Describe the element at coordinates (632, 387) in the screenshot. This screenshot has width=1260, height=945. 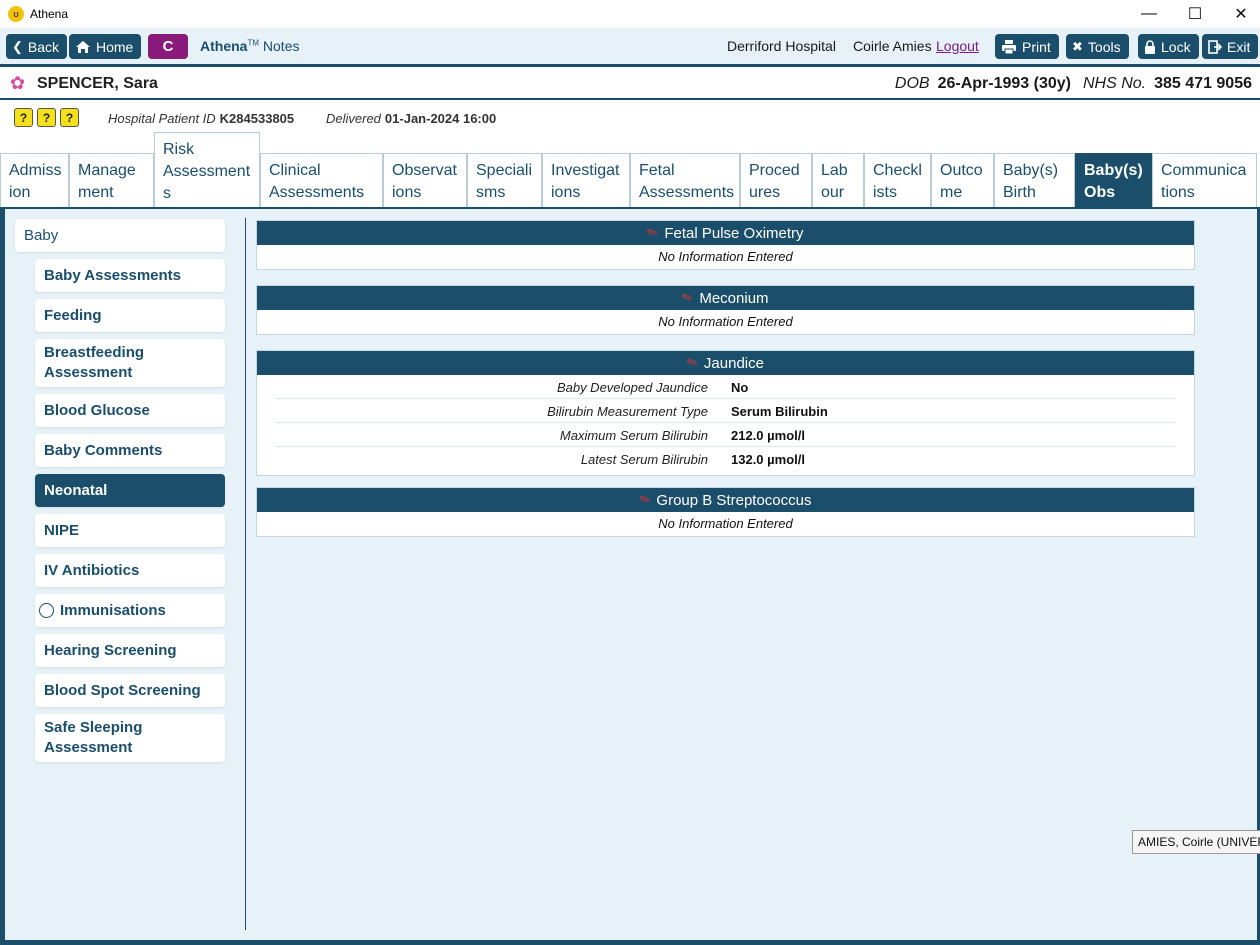
I see `field-label: Baby Developed Jaundice` at that location.